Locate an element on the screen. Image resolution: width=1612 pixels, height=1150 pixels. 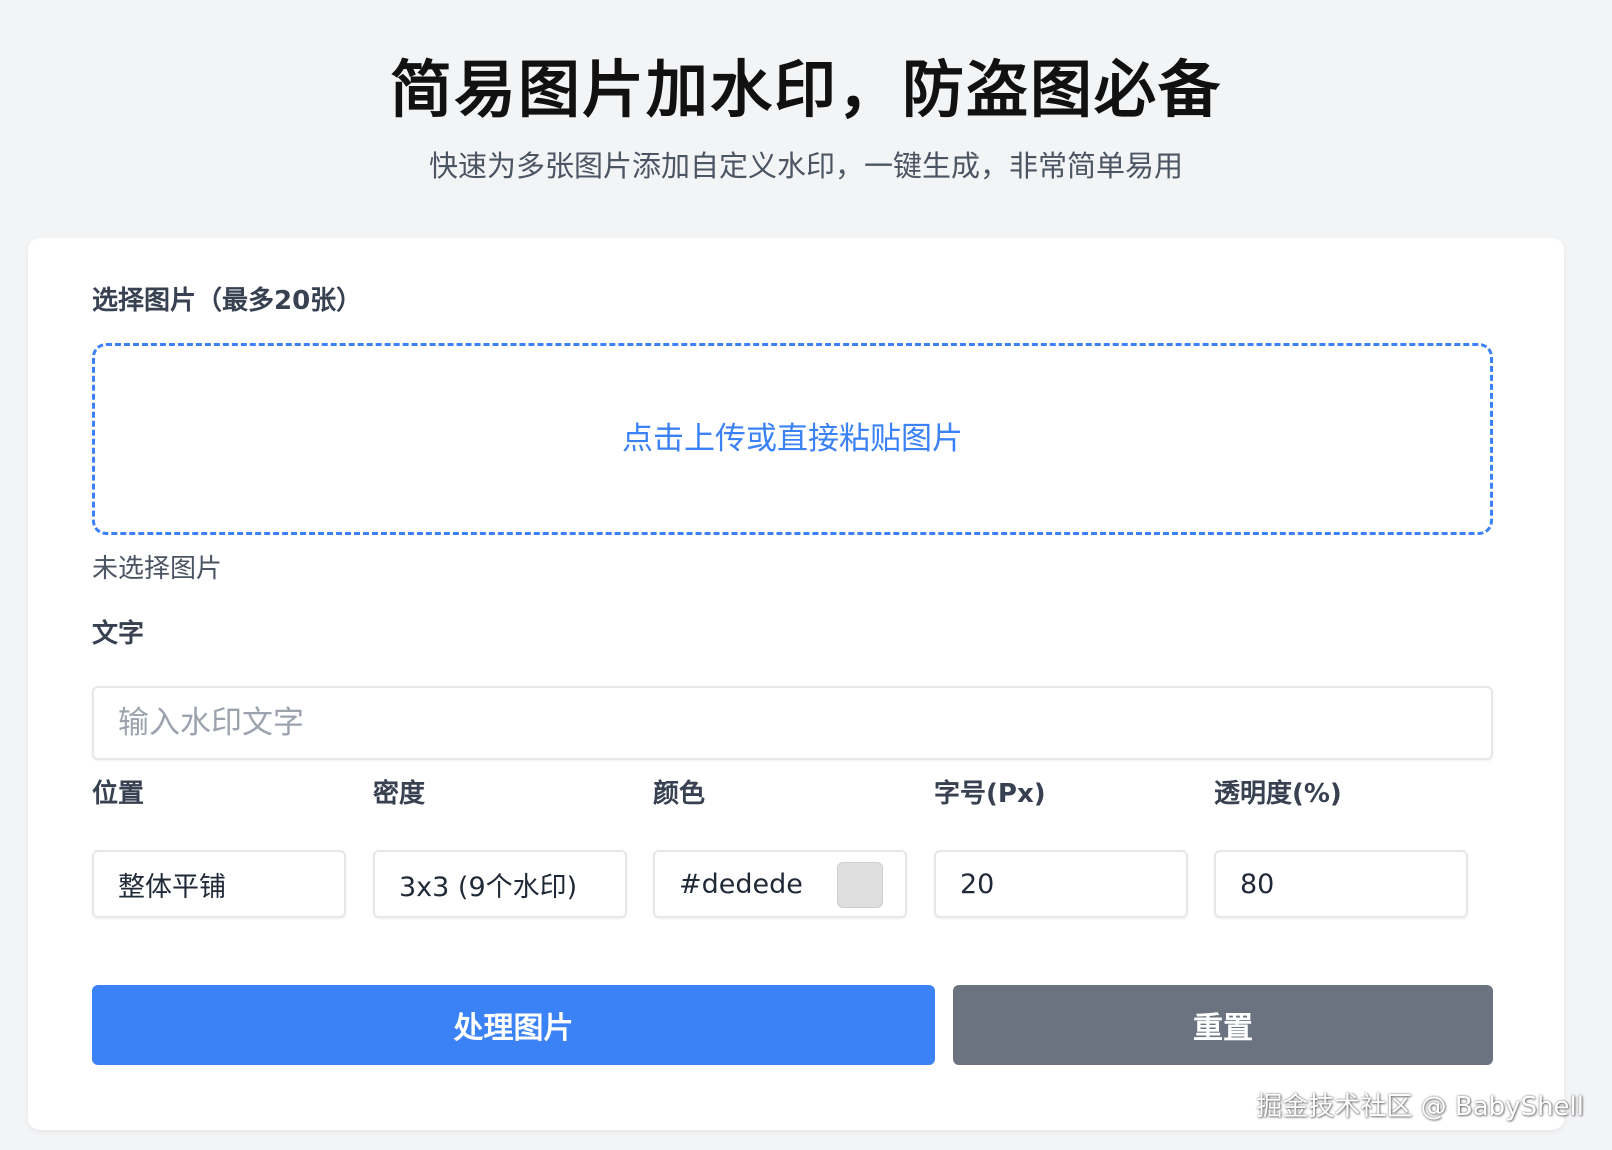
density-select: 3x3 (9个水印) is located at coordinates (500, 884).